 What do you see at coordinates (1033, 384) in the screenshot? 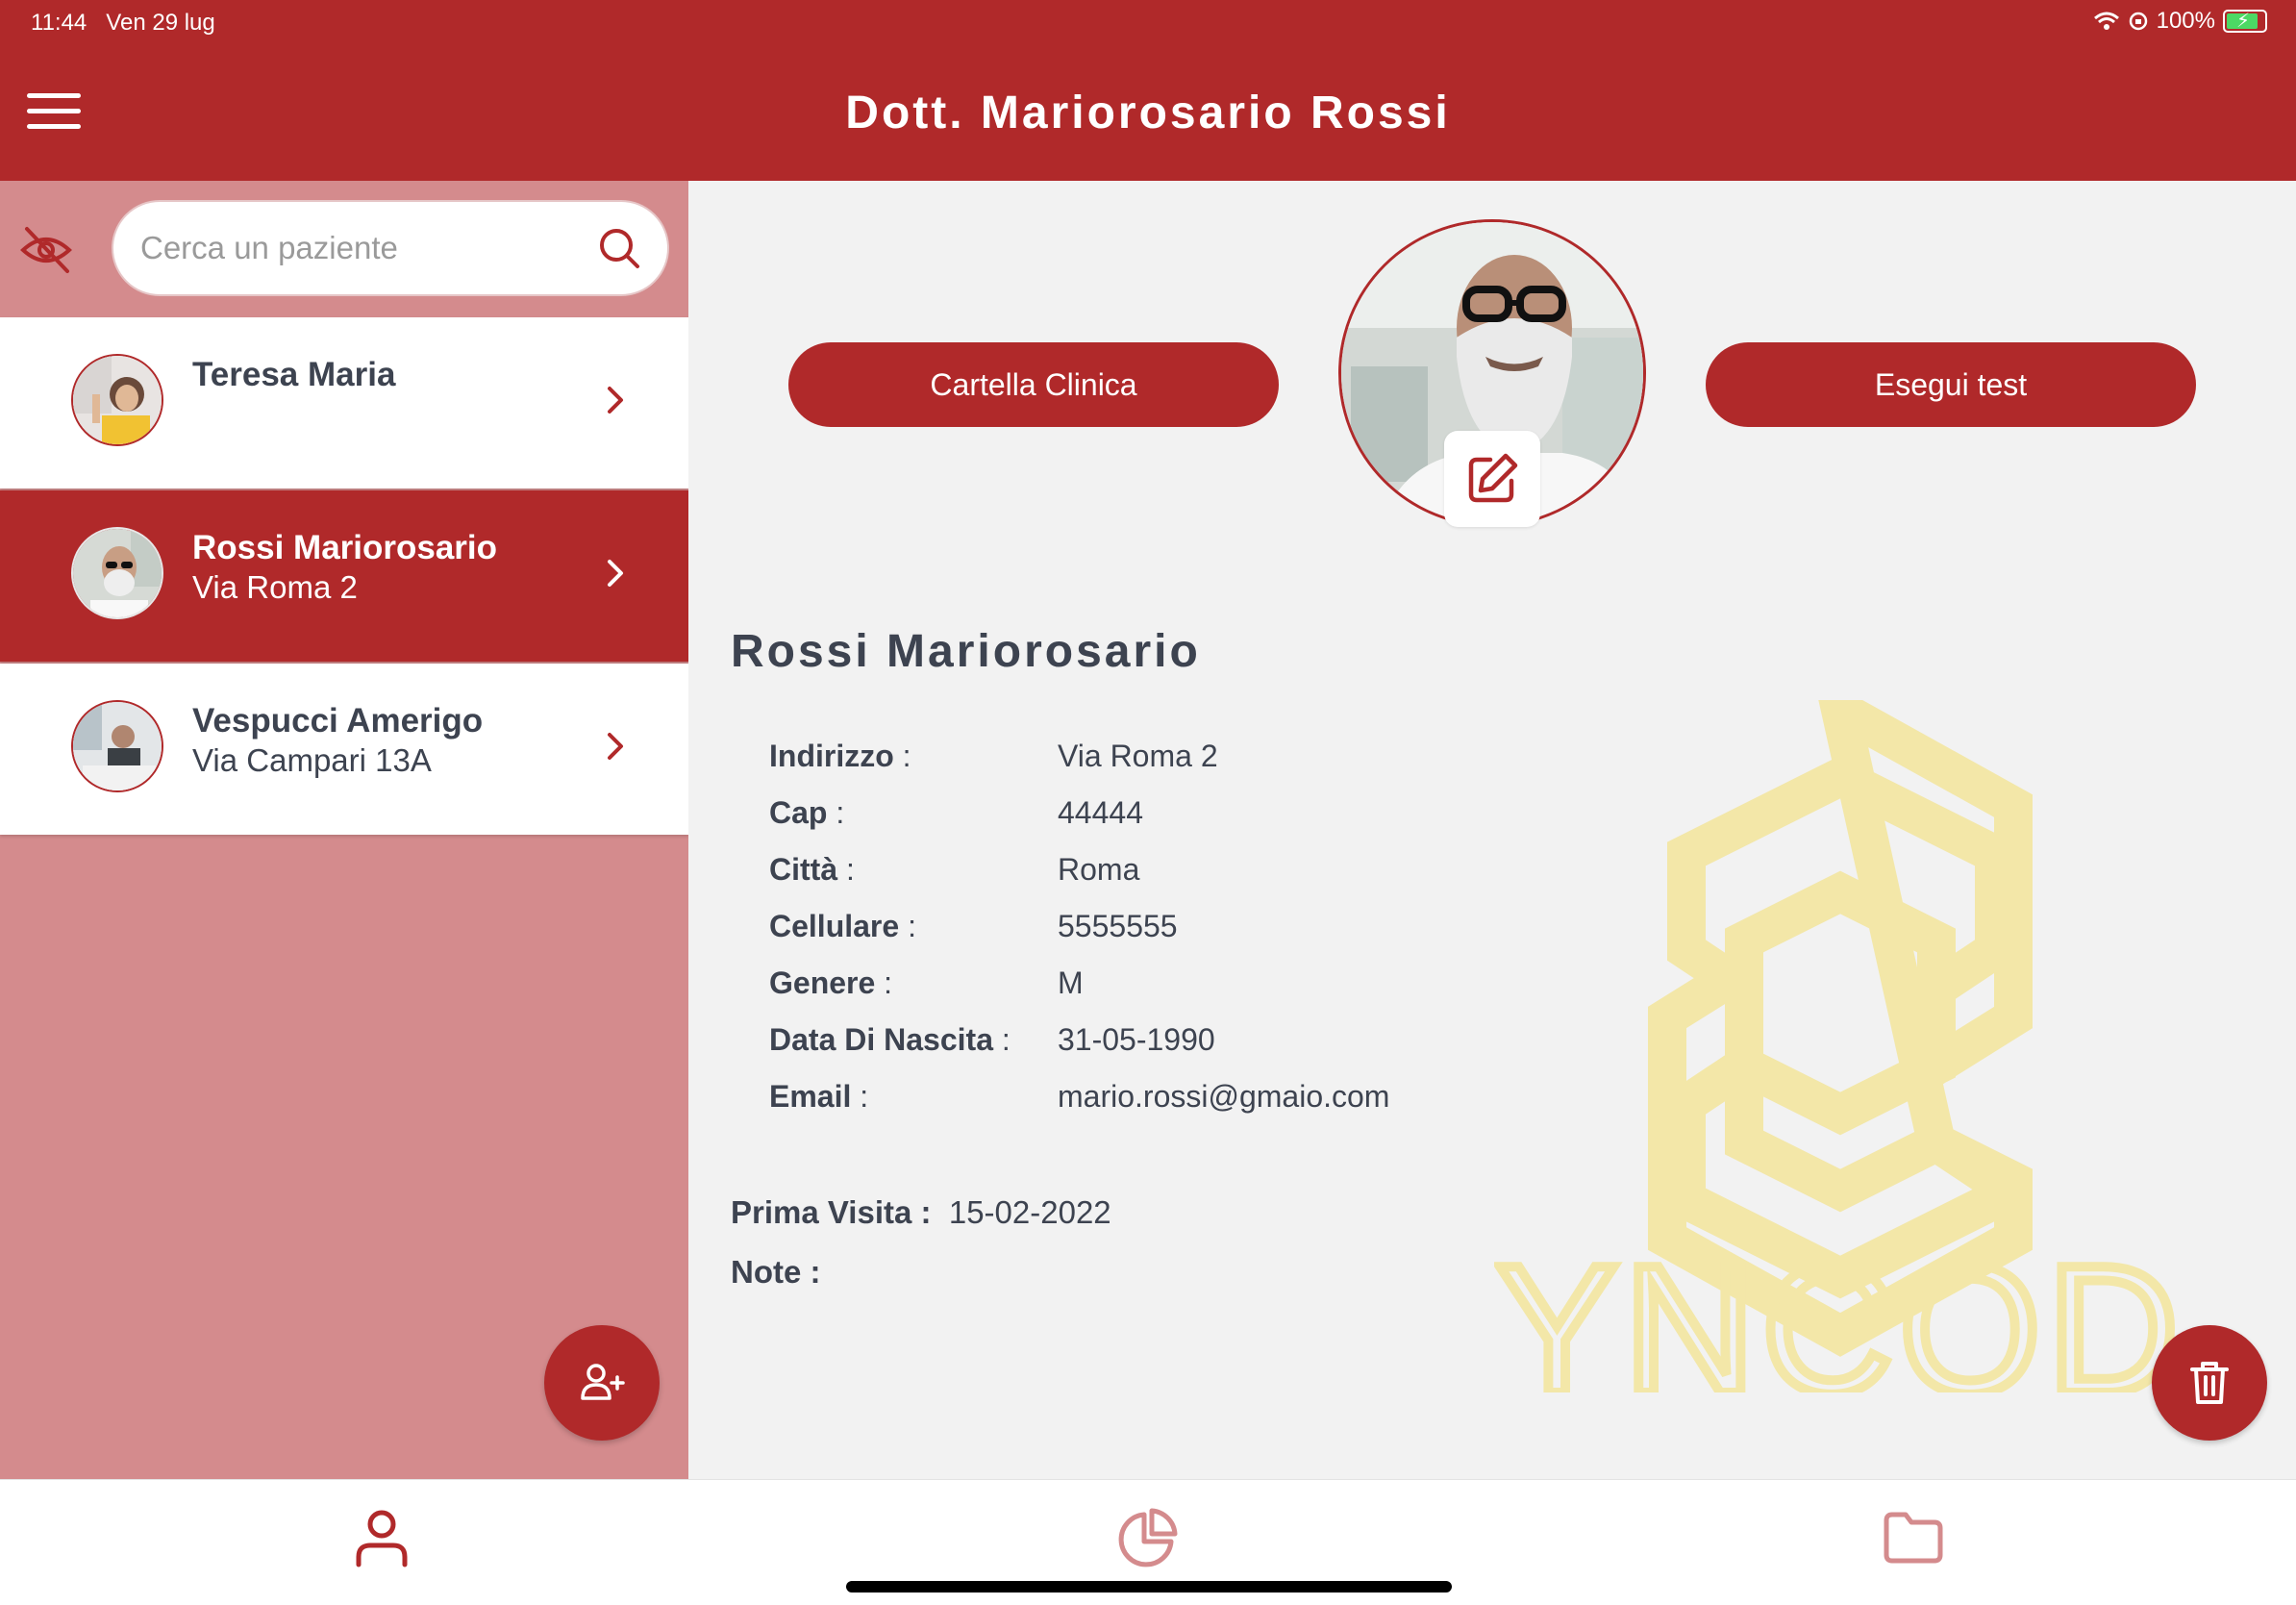
I see `medical-record-button: Cartella Clinica` at bounding box center [1033, 384].